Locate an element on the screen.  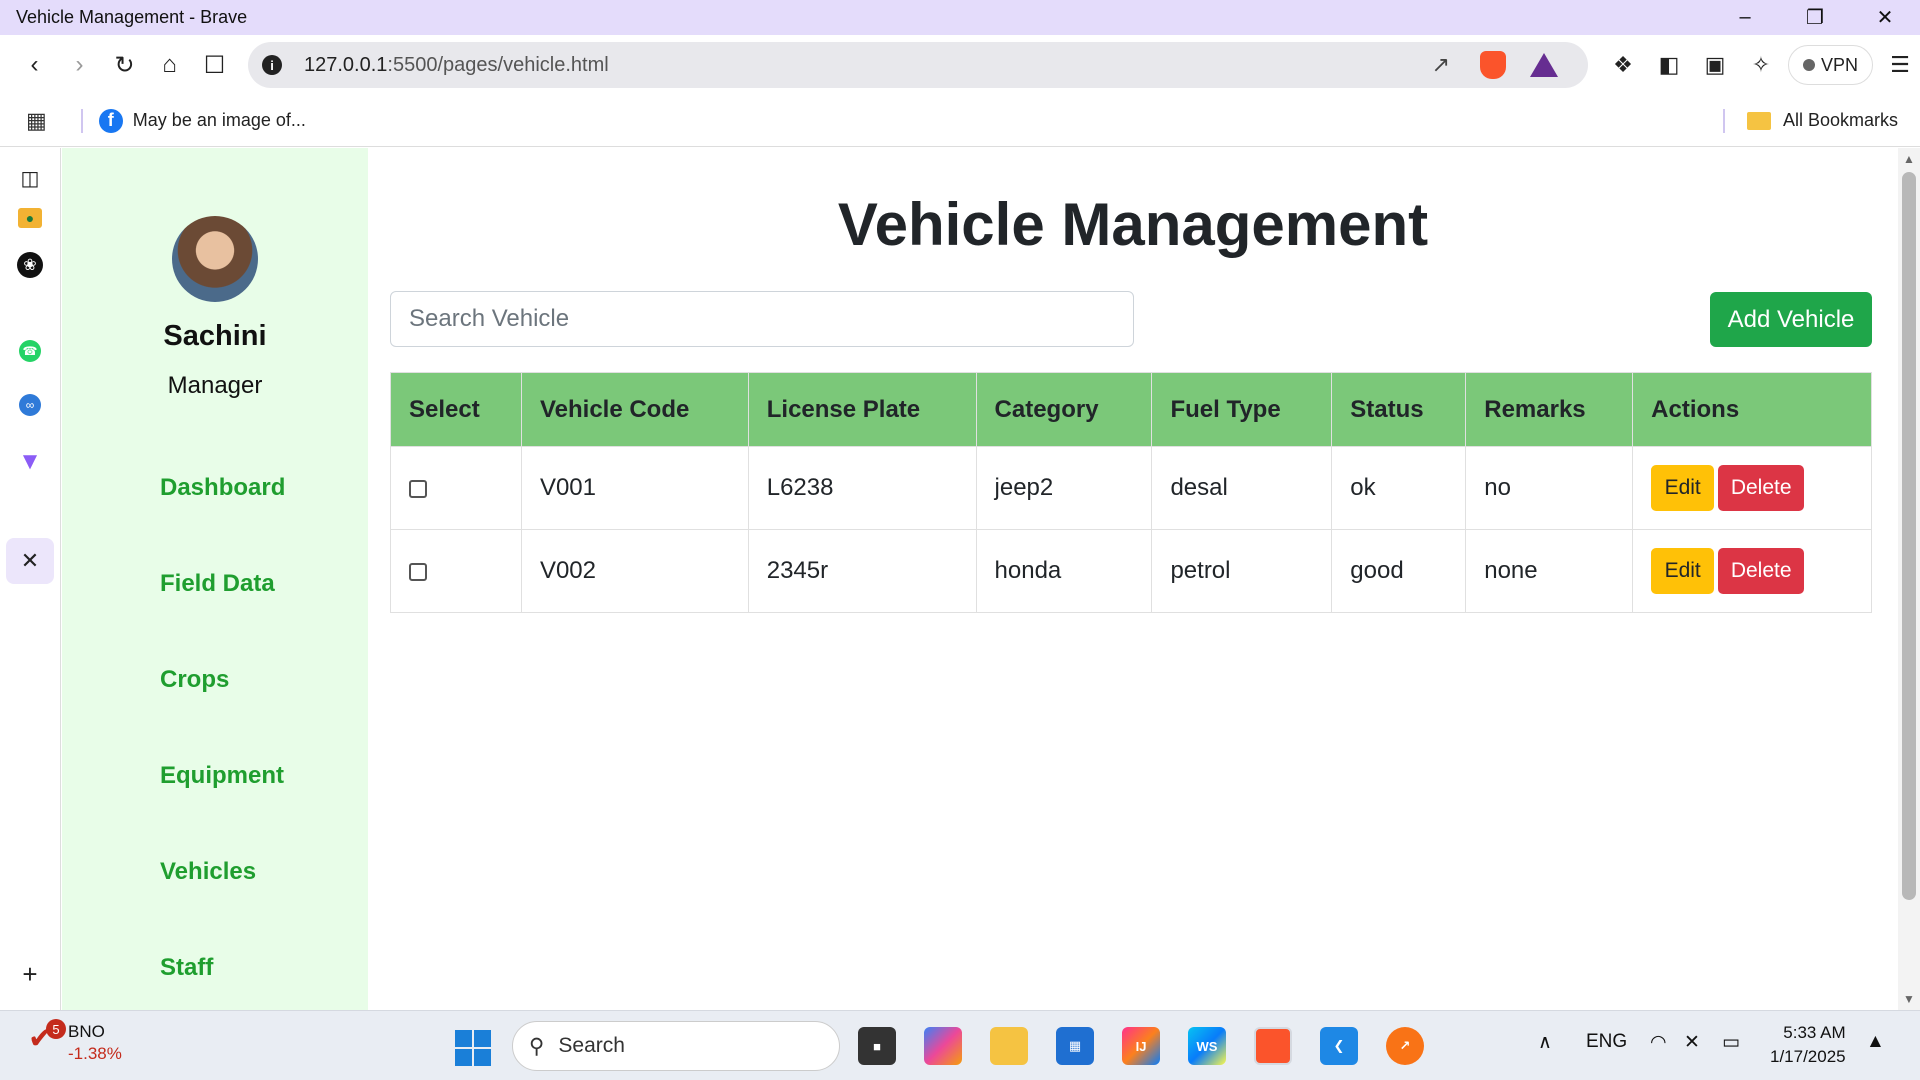
sidebar-toggle-icon: ◧ is located at coordinates (1669, 65).